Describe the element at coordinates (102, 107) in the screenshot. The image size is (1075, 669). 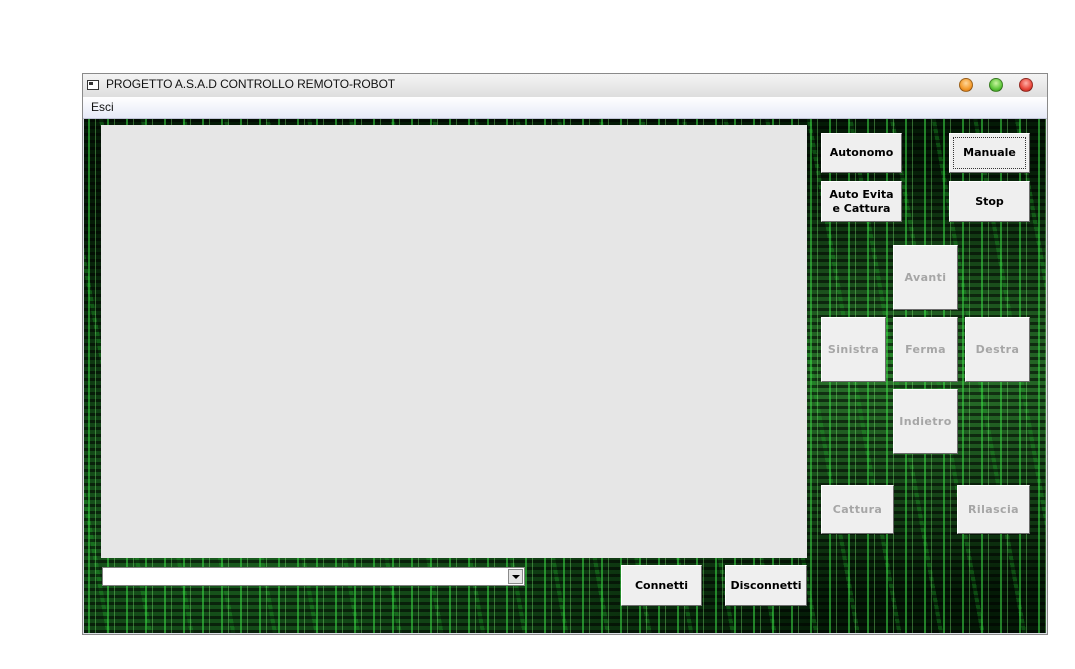
I see `menu-item-esci: Esci` at that location.